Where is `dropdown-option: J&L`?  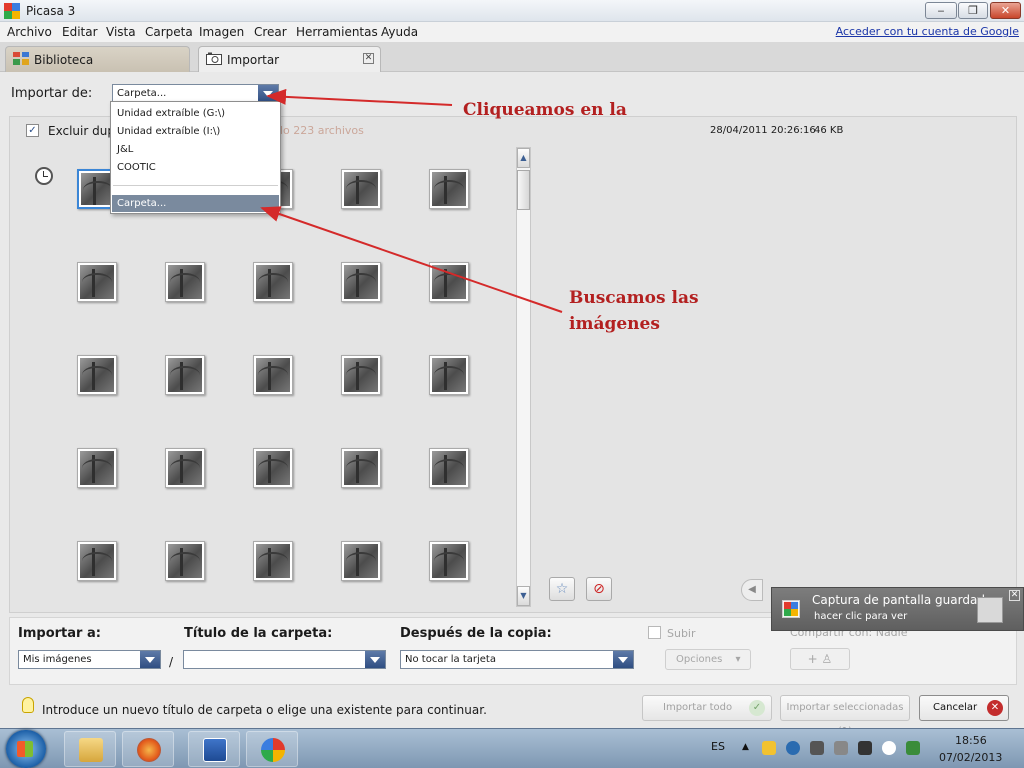 dropdown-option: J&L is located at coordinates (125, 149).